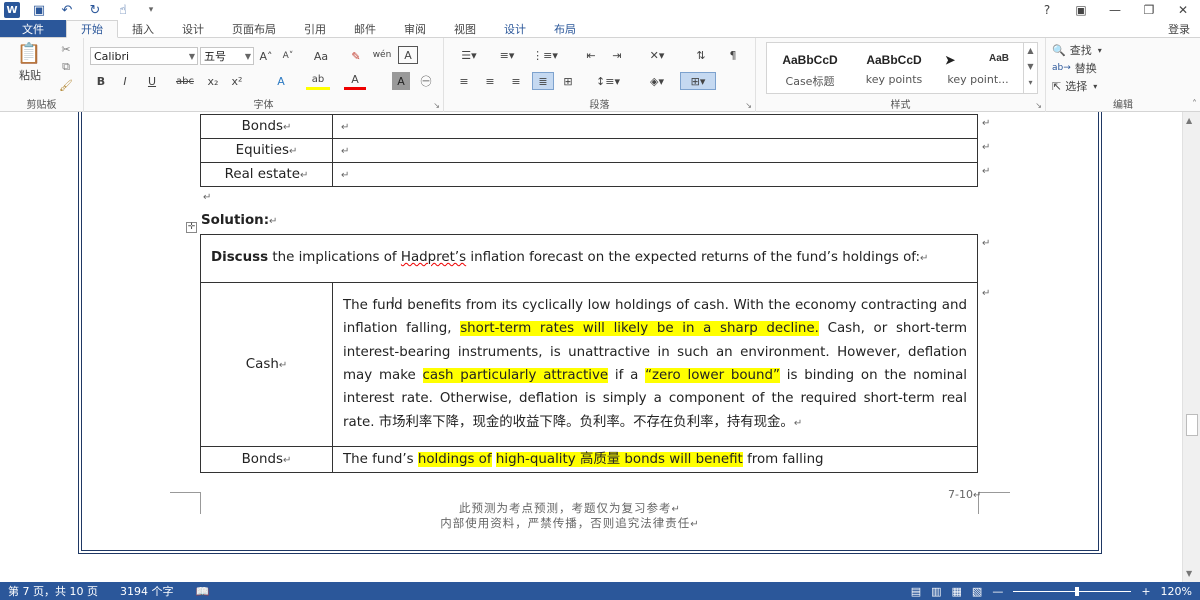 Image resolution: width=1200 pixels, height=600 pixels. I want to click on table-cell: Equities↵, so click(266, 150).